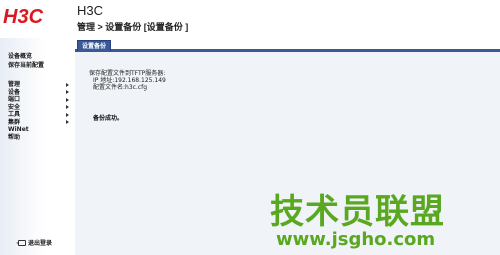  I want to click on sidebar-item-label: WiNet, so click(18, 129).